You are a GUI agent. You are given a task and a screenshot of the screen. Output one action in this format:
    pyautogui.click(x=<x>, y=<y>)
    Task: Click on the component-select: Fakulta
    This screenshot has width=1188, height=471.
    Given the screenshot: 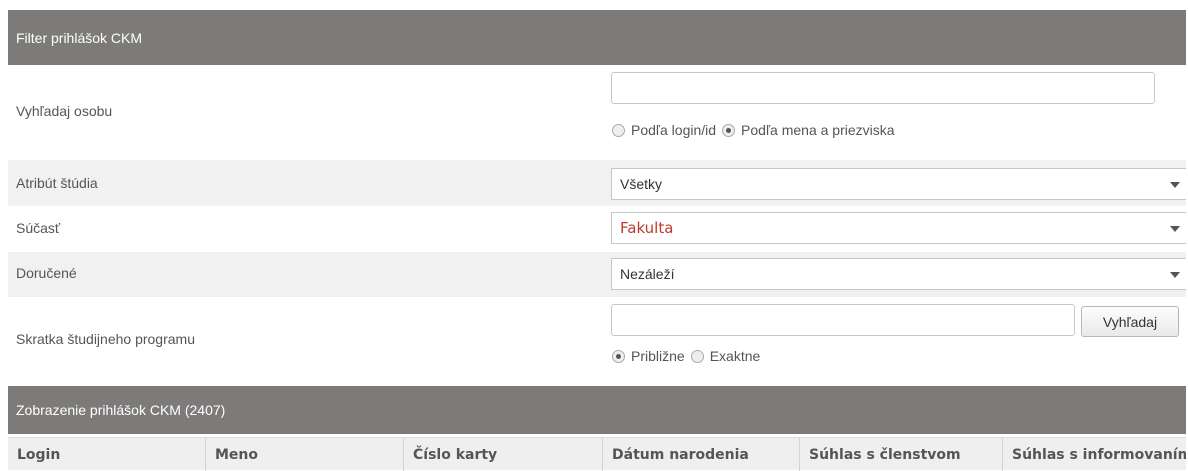 What is the action you would take?
    pyautogui.click(x=898, y=228)
    